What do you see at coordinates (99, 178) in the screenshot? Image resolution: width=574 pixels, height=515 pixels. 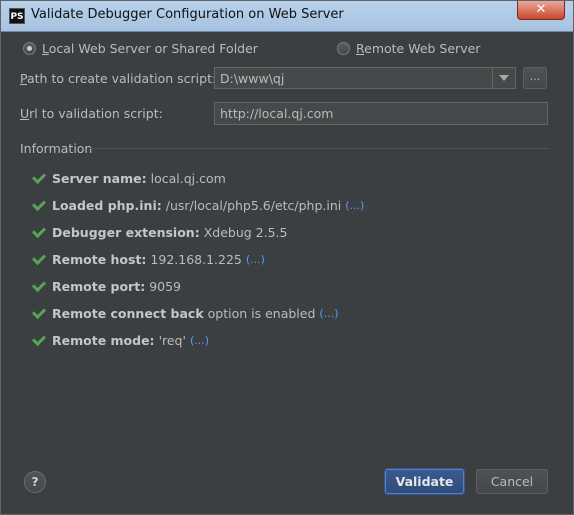 I see `info-label: Server name:` at bounding box center [99, 178].